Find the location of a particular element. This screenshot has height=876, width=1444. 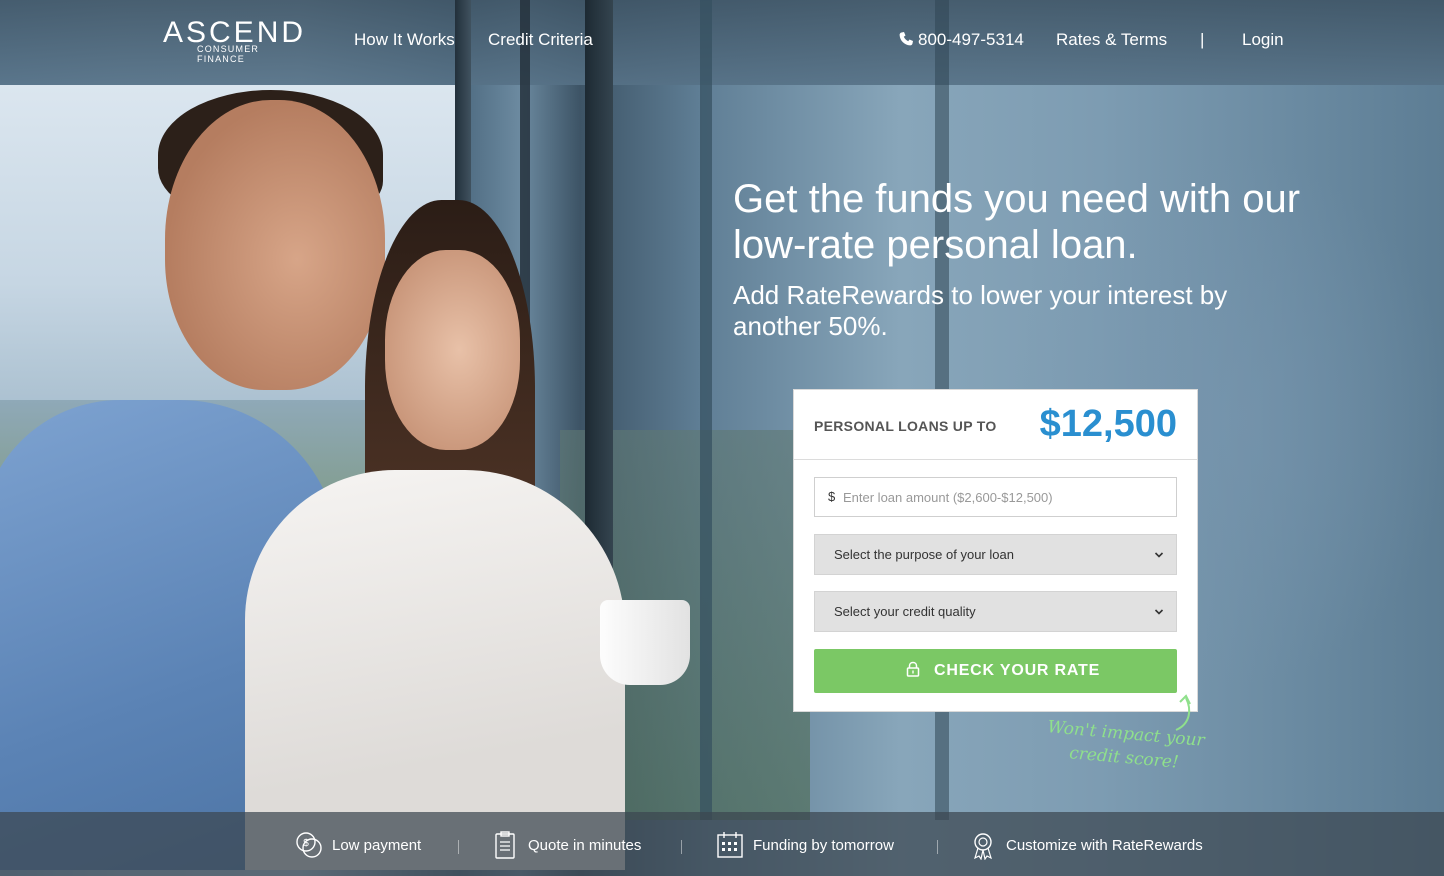

credit-quality-select-label: Select your credit quality is located at coordinates (905, 611).